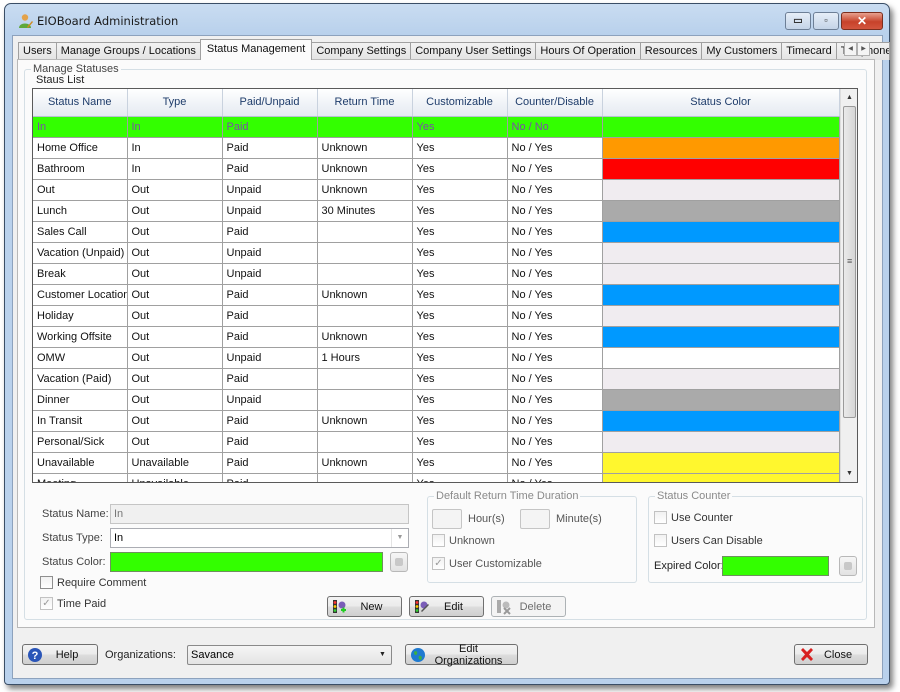 This screenshot has width=900, height=692. What do you see at coordinates (461, 655) in the screenshot?
I see `edit-organizations-button: Edit Organizations` at bounding box center [461, 655].